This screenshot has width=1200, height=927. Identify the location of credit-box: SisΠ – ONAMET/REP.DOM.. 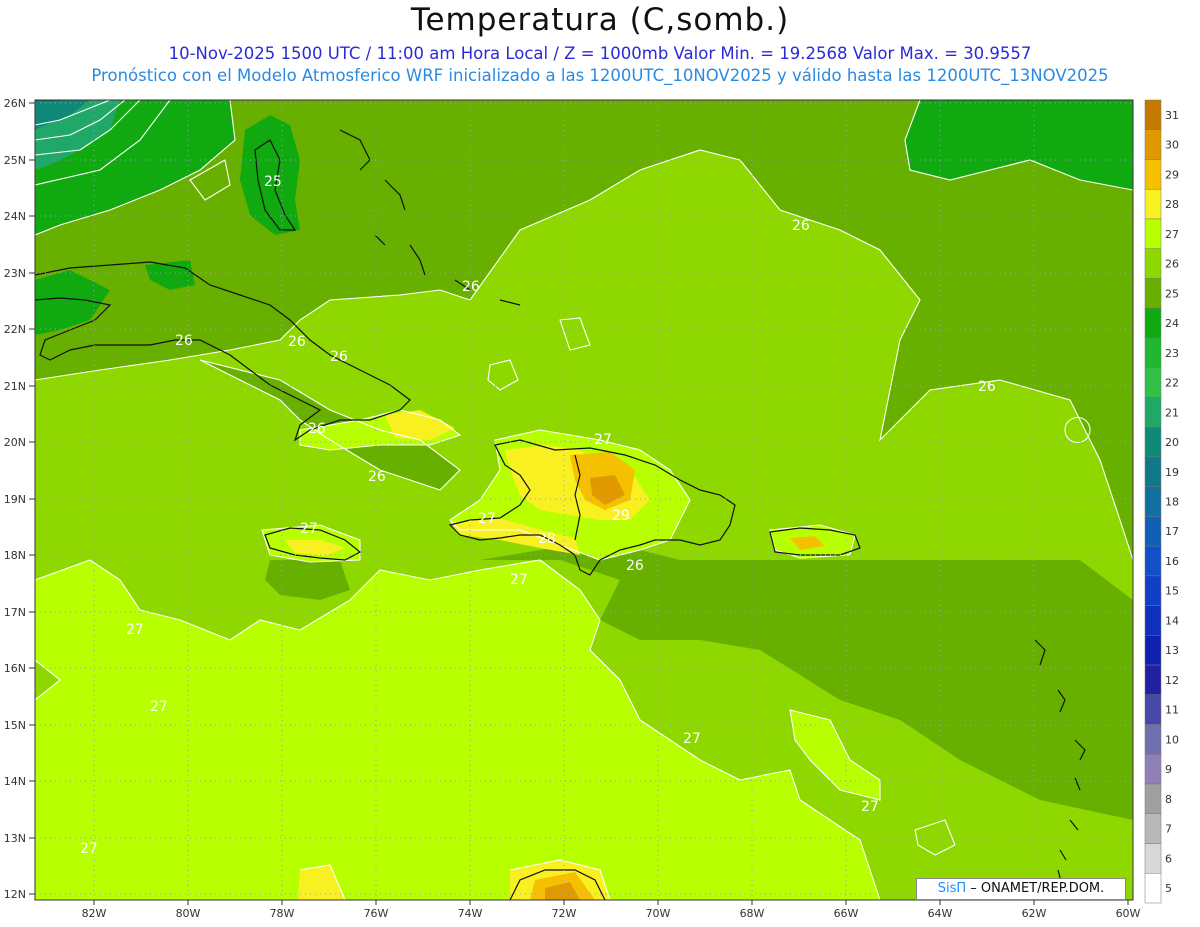
(1021, 889).